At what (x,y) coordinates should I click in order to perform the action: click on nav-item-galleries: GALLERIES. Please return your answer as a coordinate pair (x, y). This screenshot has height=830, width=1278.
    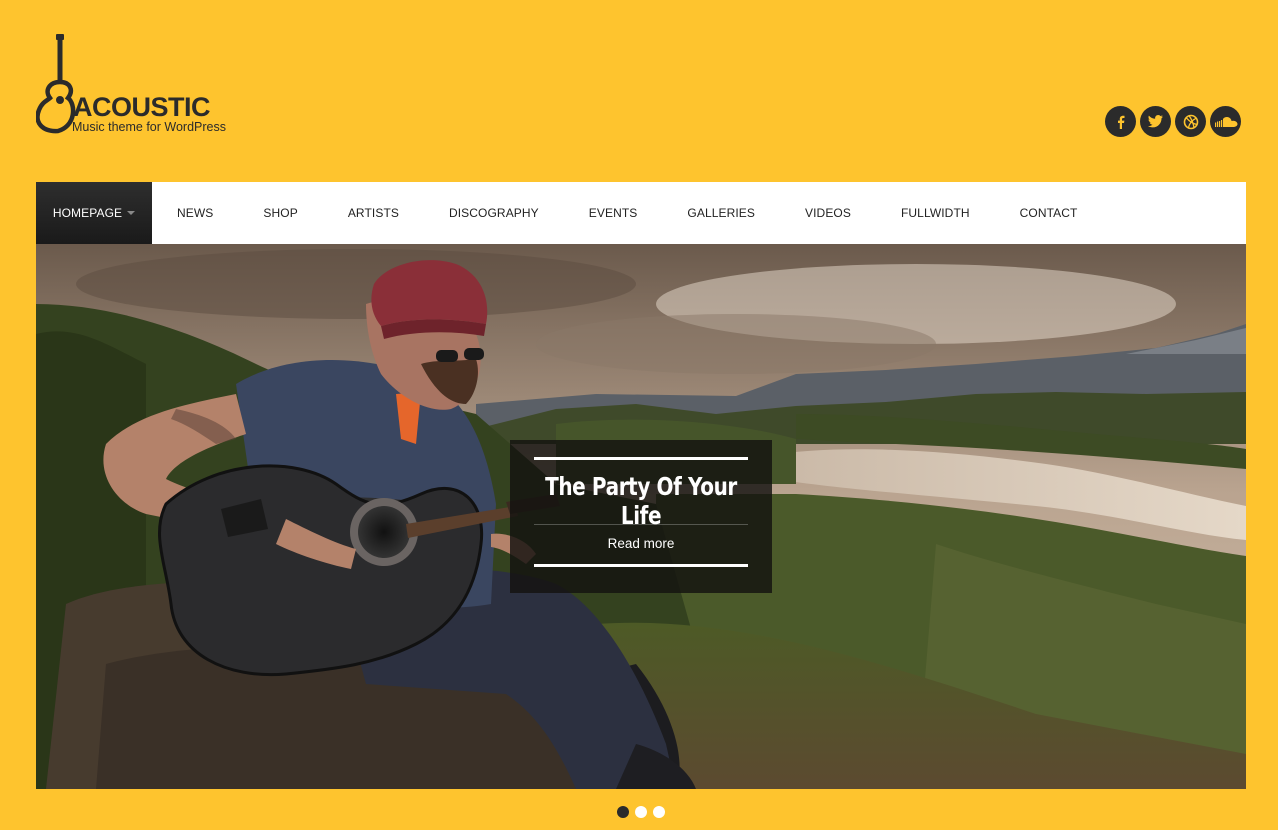
    Looking at the image, I should click on (721, 213).